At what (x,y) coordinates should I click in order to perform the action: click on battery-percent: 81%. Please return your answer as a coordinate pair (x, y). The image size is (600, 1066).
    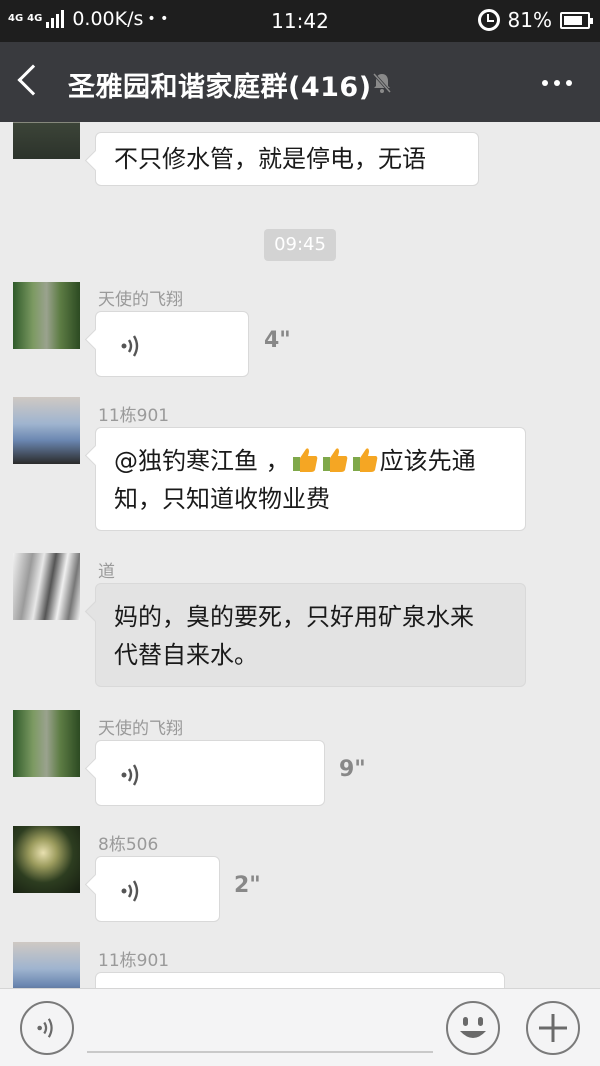
    Looking at the image, I should click on (529, 20).